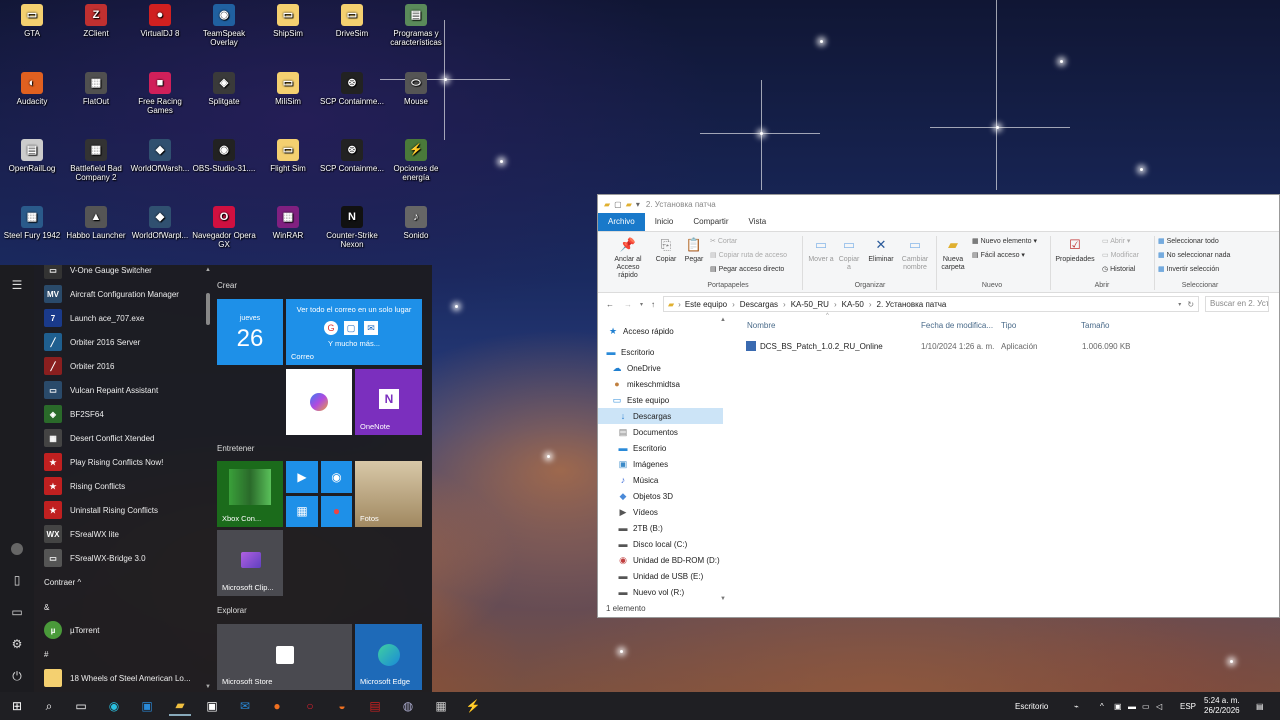  I want to click on app-item: ▭ Vulcan Repaint Assistant, so click(124, 390).